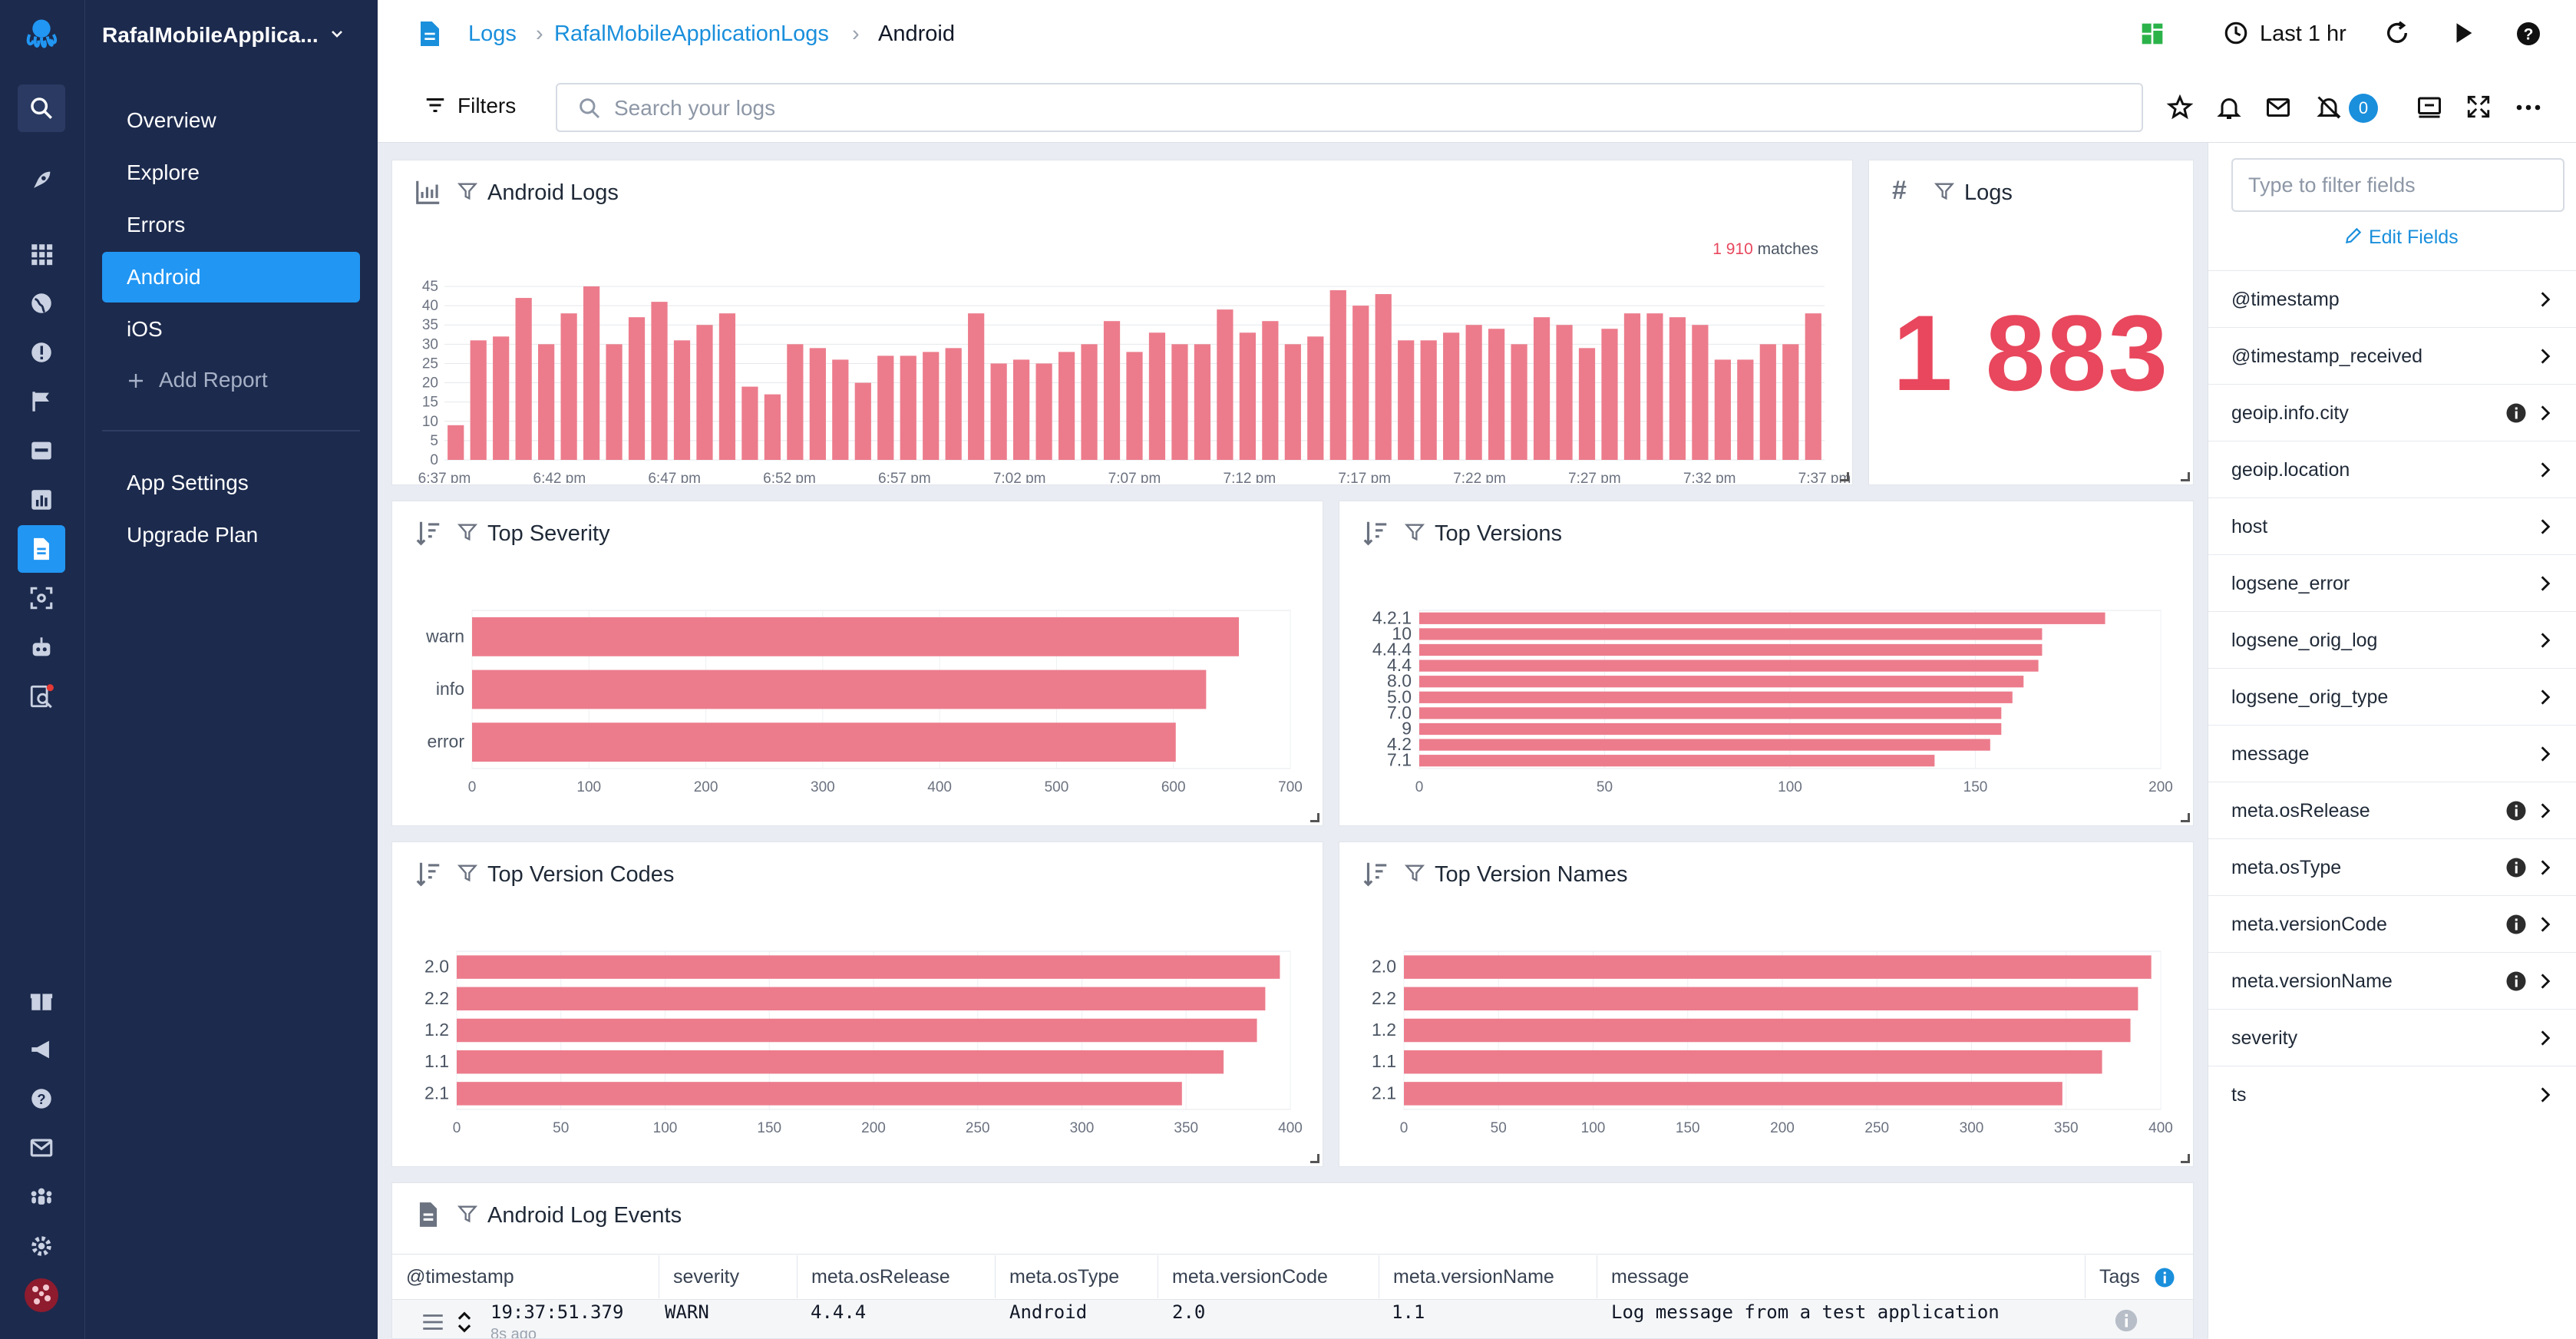 The width and height of the screenshot is (2576, 1339). I want to click on field-item: severity, so click(2392, 1037).